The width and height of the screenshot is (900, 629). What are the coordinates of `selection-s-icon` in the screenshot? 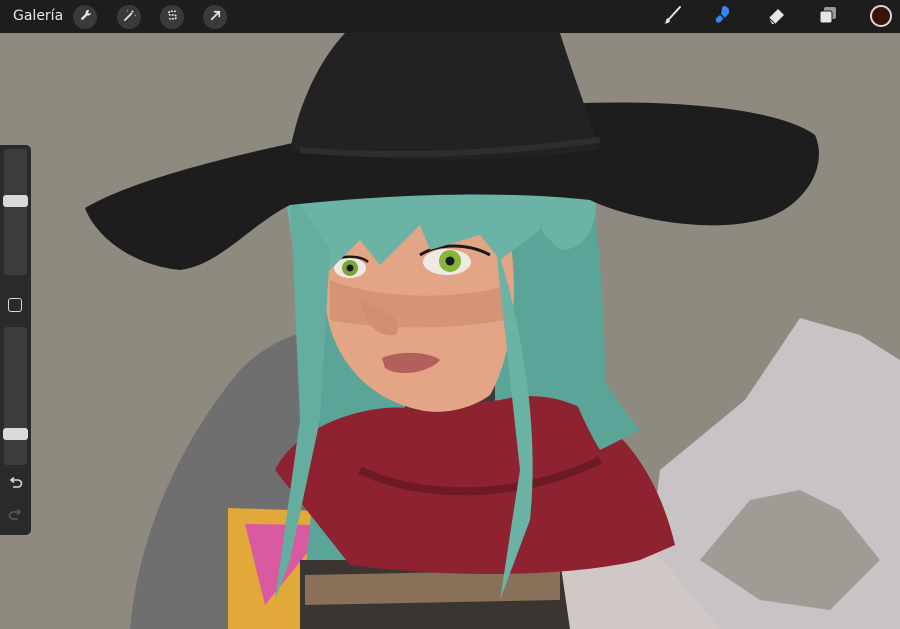 It's located at (172, 17).